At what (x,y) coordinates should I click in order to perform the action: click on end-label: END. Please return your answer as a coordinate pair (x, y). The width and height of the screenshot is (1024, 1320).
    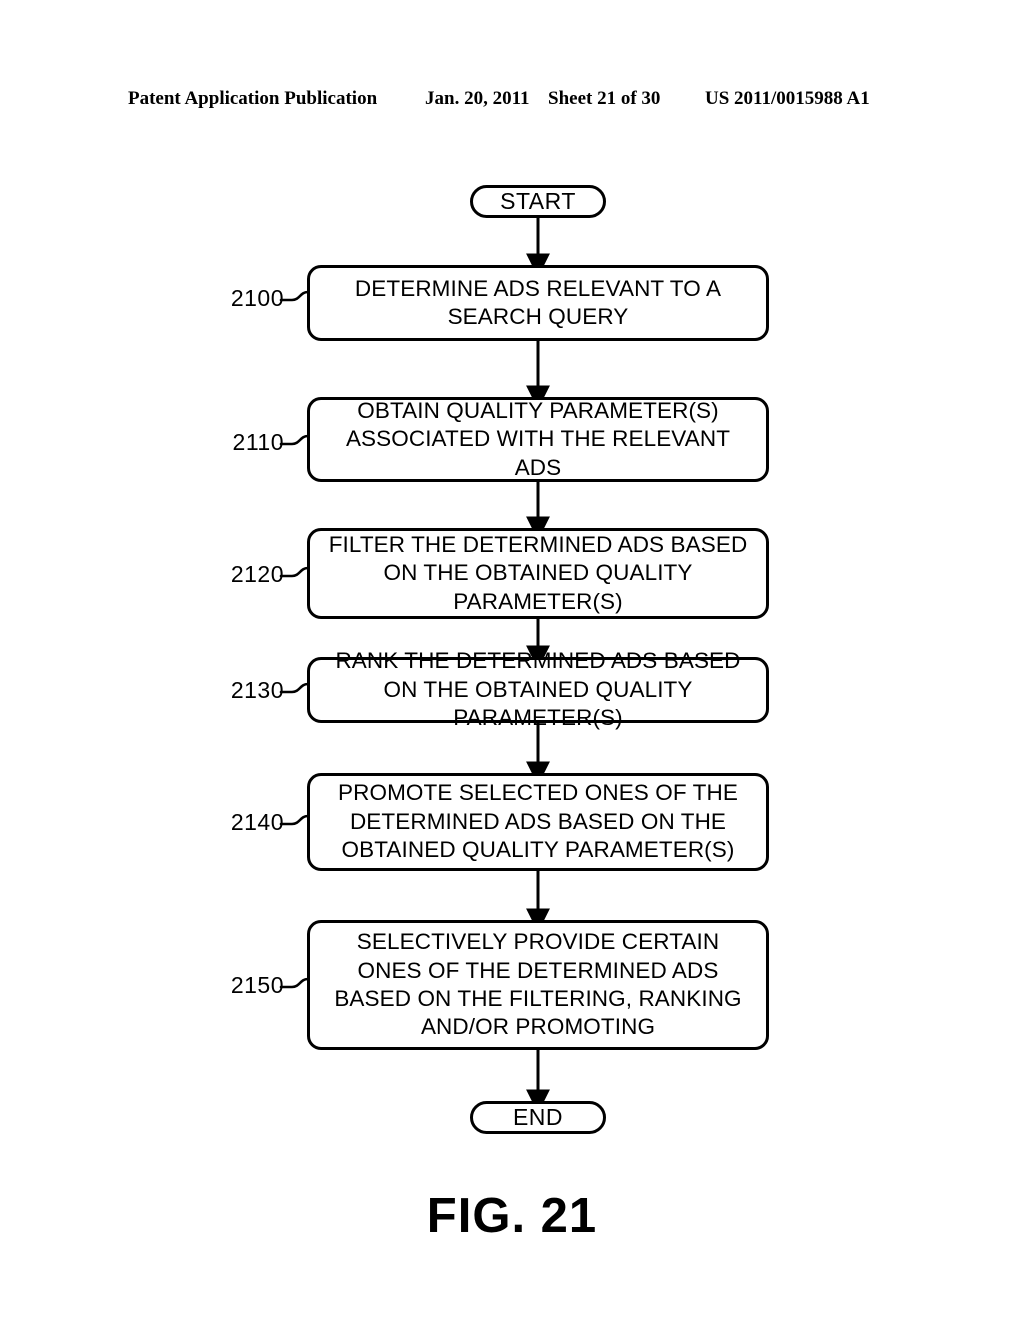
    Looking at the image, I should click on (538, 1117).